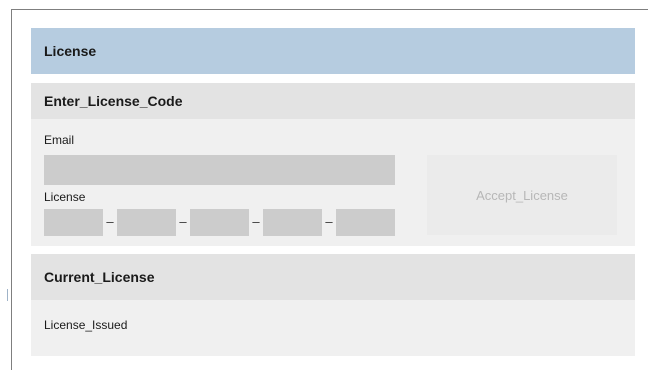 This screenshot has height=370, width=648. What do you see at coordinates (65, 197) in the screenshot?
I see `license-label: License` at bounding box center [65, 197].